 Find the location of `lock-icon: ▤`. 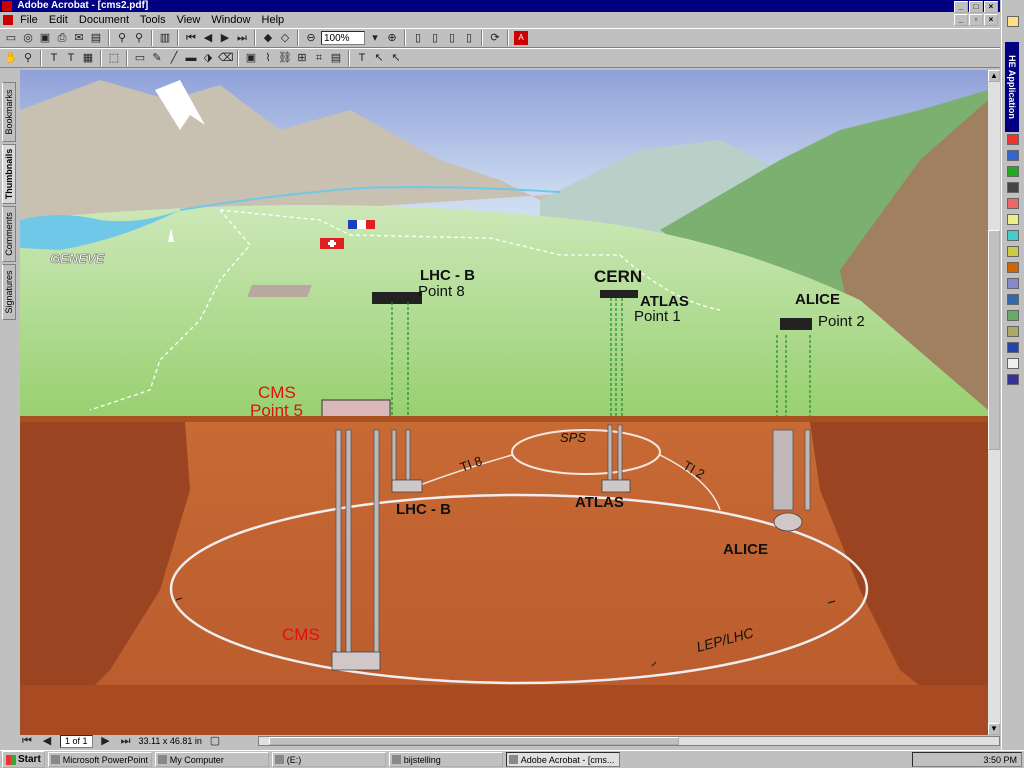

lock-icon: ▤ is located at coordinates (96, 38).